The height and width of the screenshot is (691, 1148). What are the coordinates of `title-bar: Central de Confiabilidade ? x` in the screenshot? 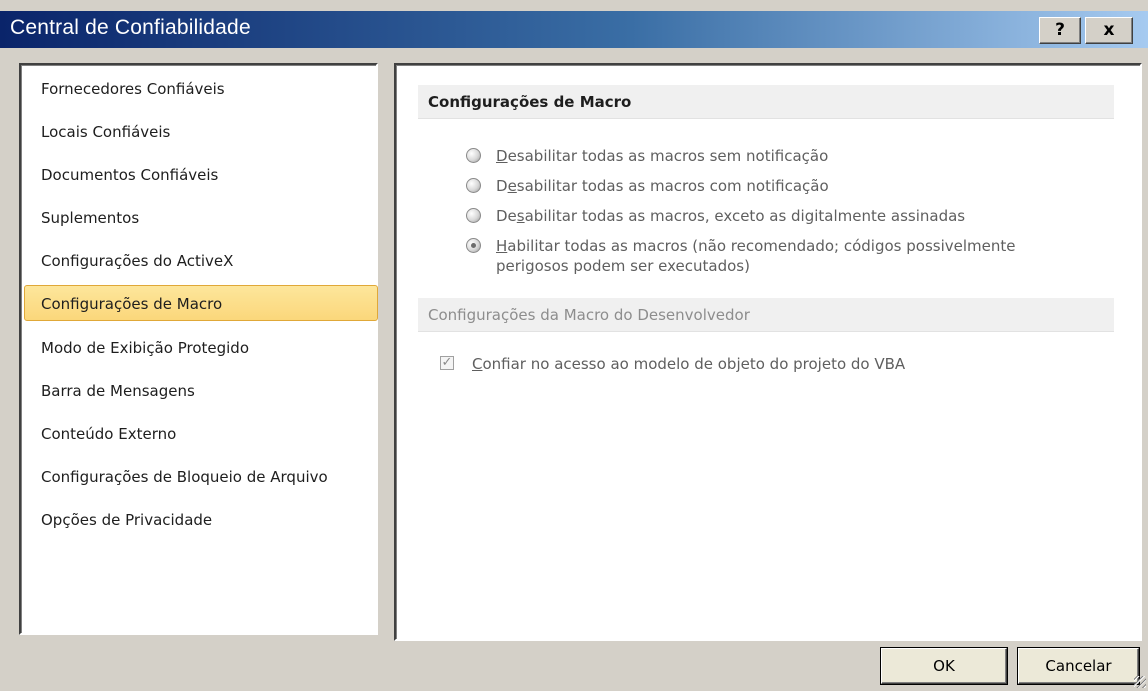 It's located at (574, 29).